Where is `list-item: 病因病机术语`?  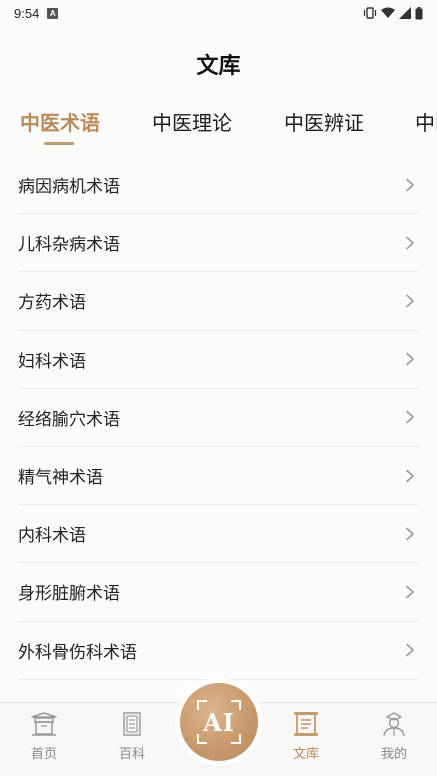 list-item: 病因病机术语 is located at coordinates (218, 185).